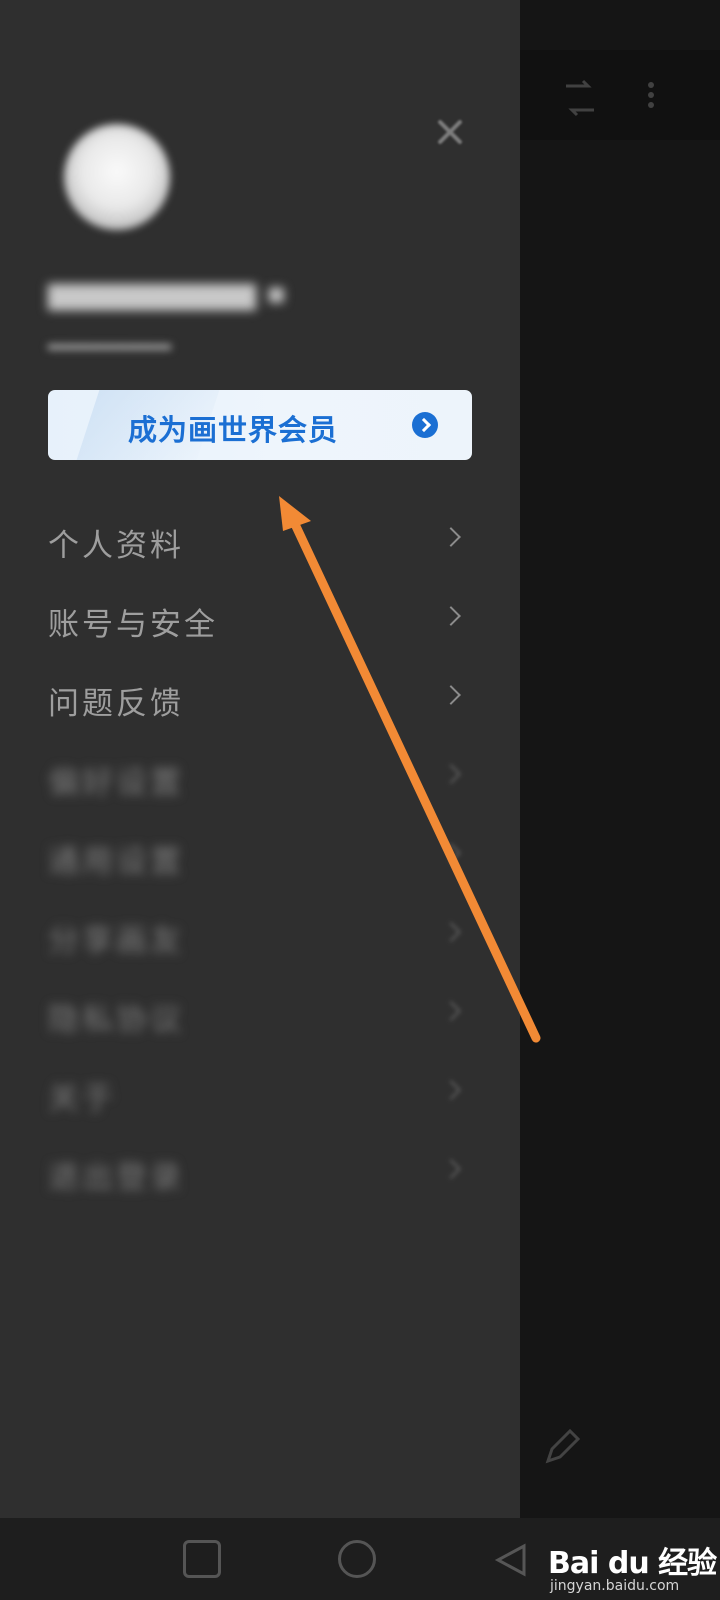  Describe the element at coordinates (260, 777) in the screenshot. I see `menu-item-preferences: 偏好设置` at that location.